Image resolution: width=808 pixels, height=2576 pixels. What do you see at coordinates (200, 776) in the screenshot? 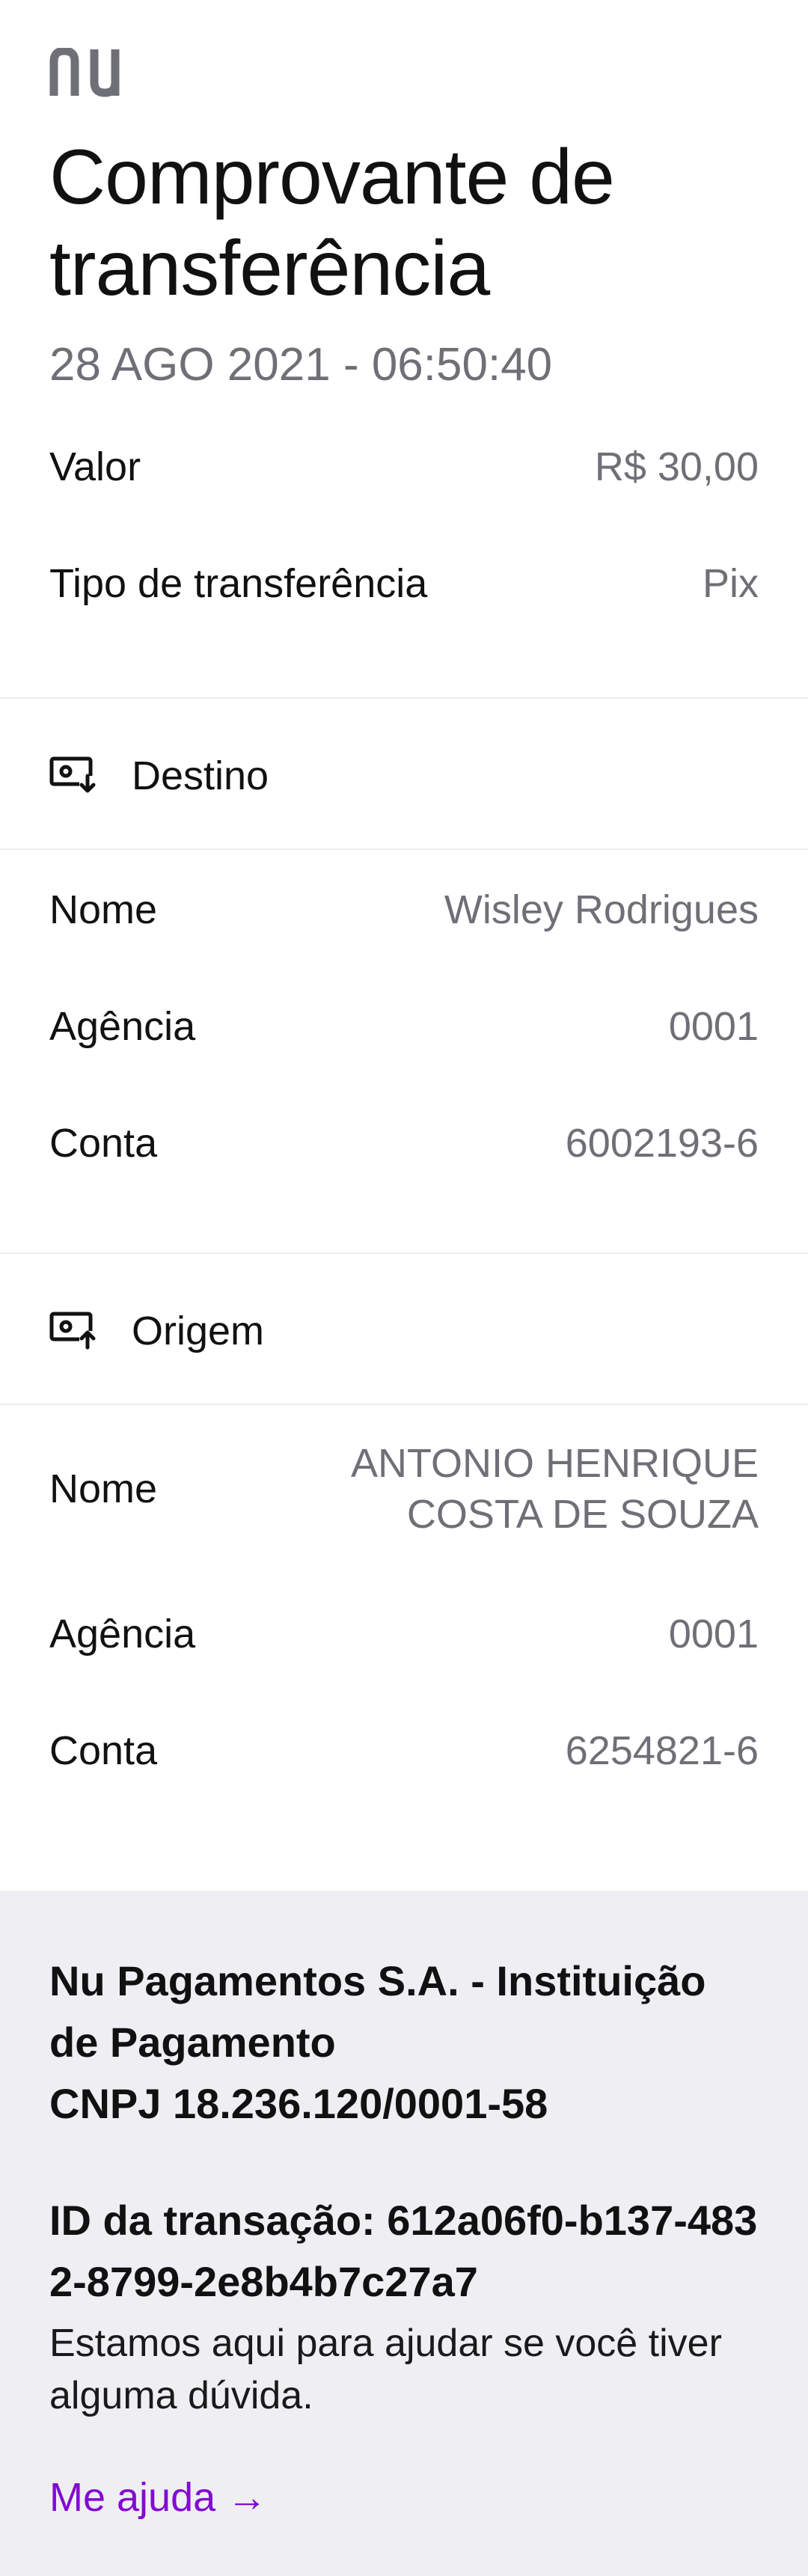
I see `destino-title: Destino` at bounding box center [200, 776].